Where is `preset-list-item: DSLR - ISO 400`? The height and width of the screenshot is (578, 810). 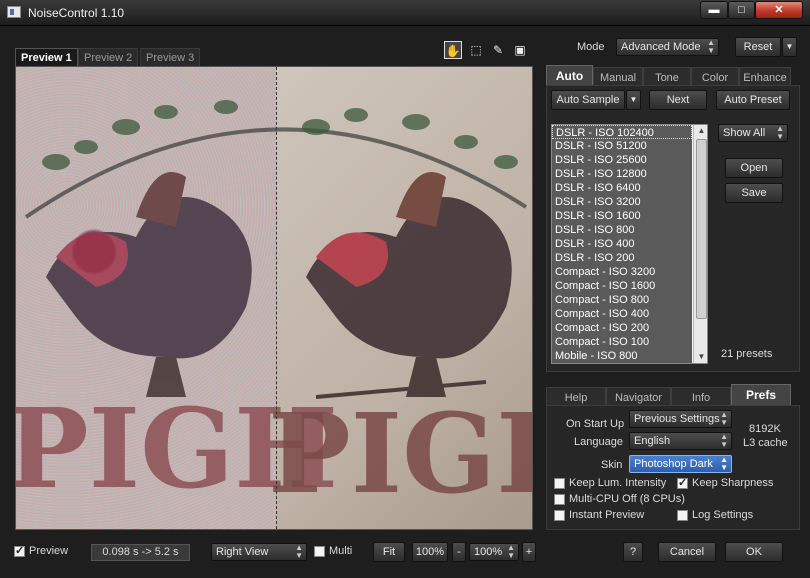
preset-list-item: DSLR - ISO 400 is located at coordinates (622, 244).